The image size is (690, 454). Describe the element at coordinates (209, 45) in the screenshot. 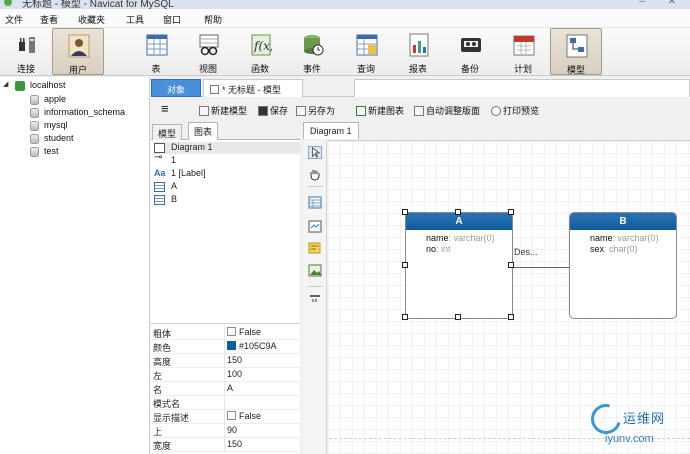

I see `glasses-icon` at that location.